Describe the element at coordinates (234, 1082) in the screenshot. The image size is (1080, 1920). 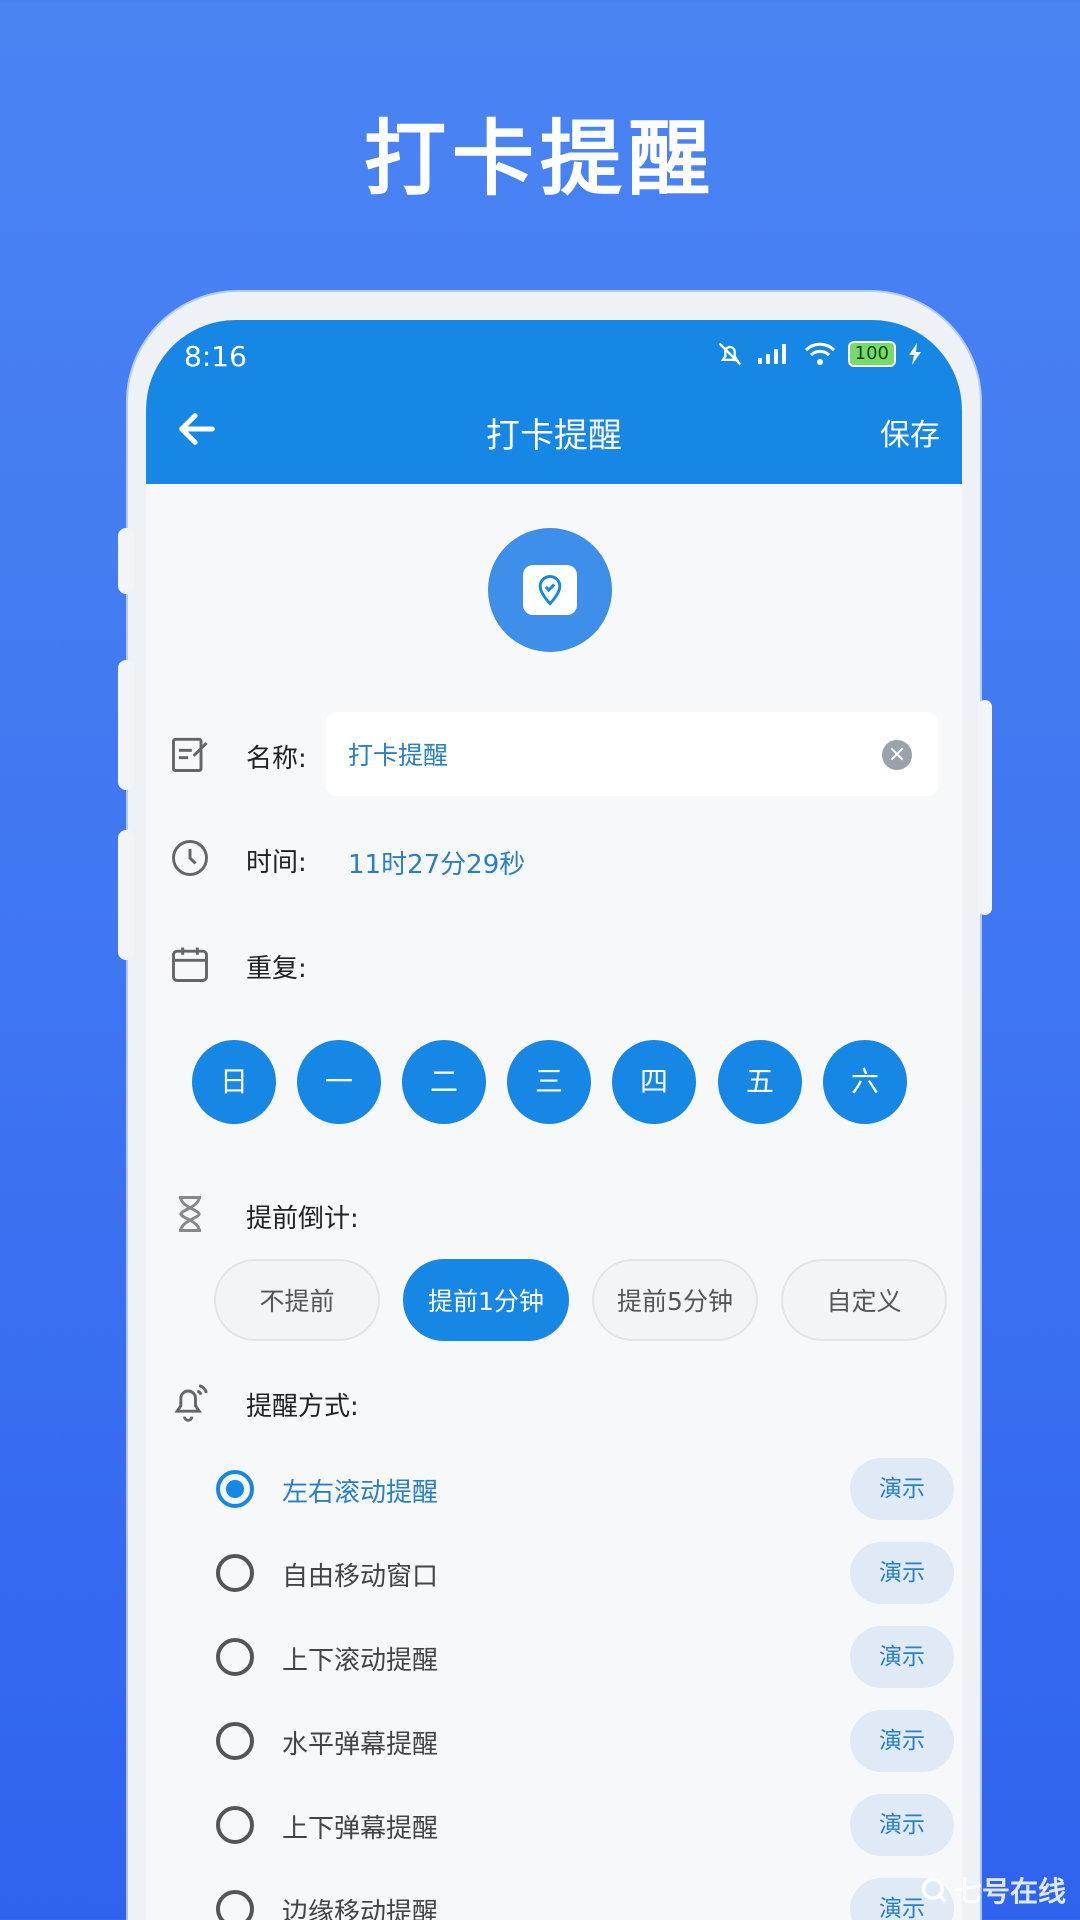
I see `weekday-sun: 日` at that location.